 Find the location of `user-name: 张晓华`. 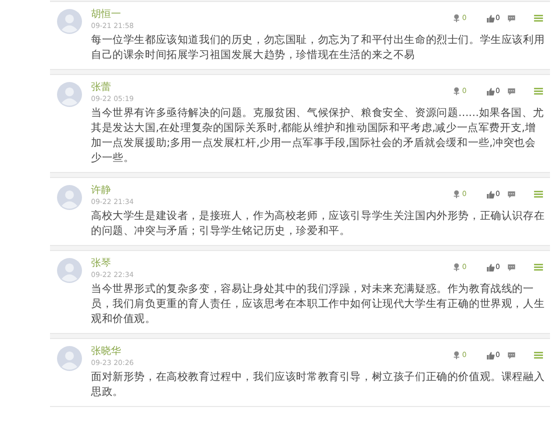

user-name: 张晓华 is located at coordinates (112, 352).